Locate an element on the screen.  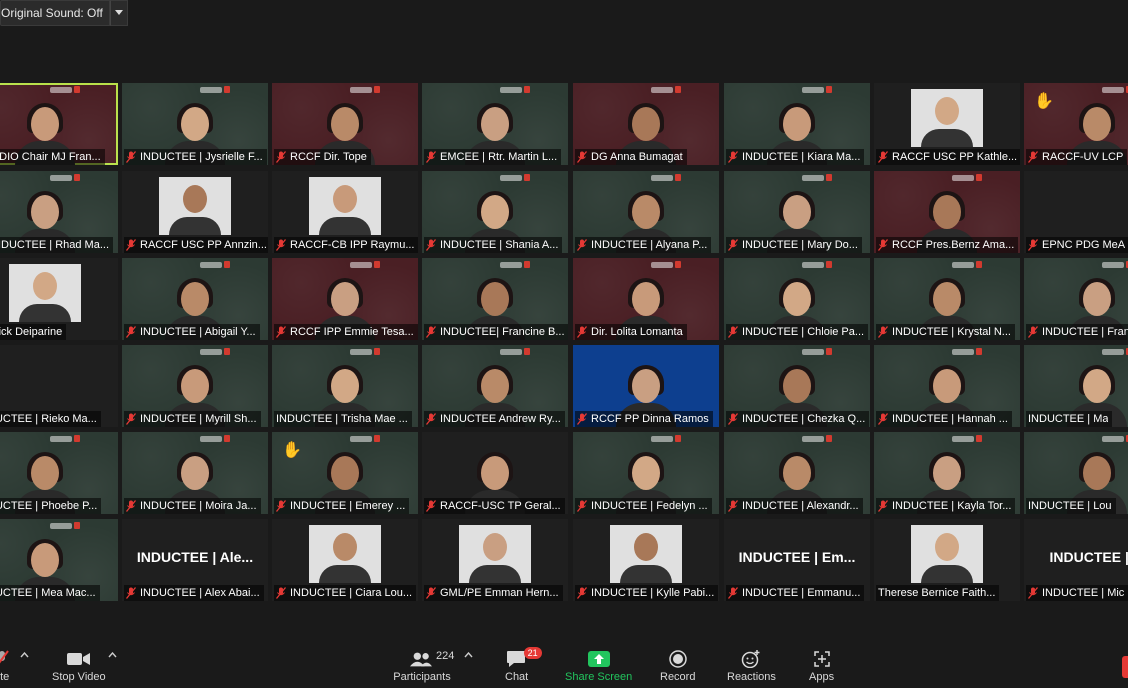
share-screen-button: Share Screen is located at coordinates (598, 666).